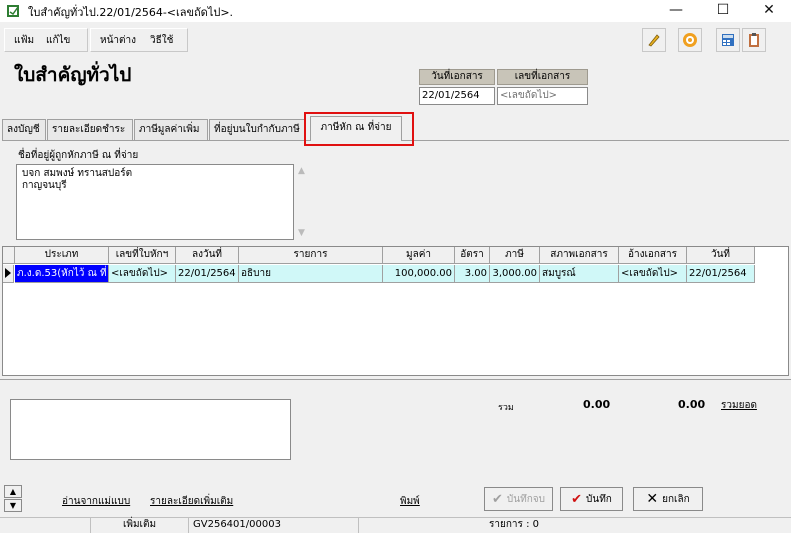 This screenshot has width=791, height=533. What do you see at coordinates (739, 405) in the screenshot?
I see `sum-total-link: รวมยอด` at bounding box center [739, 405].